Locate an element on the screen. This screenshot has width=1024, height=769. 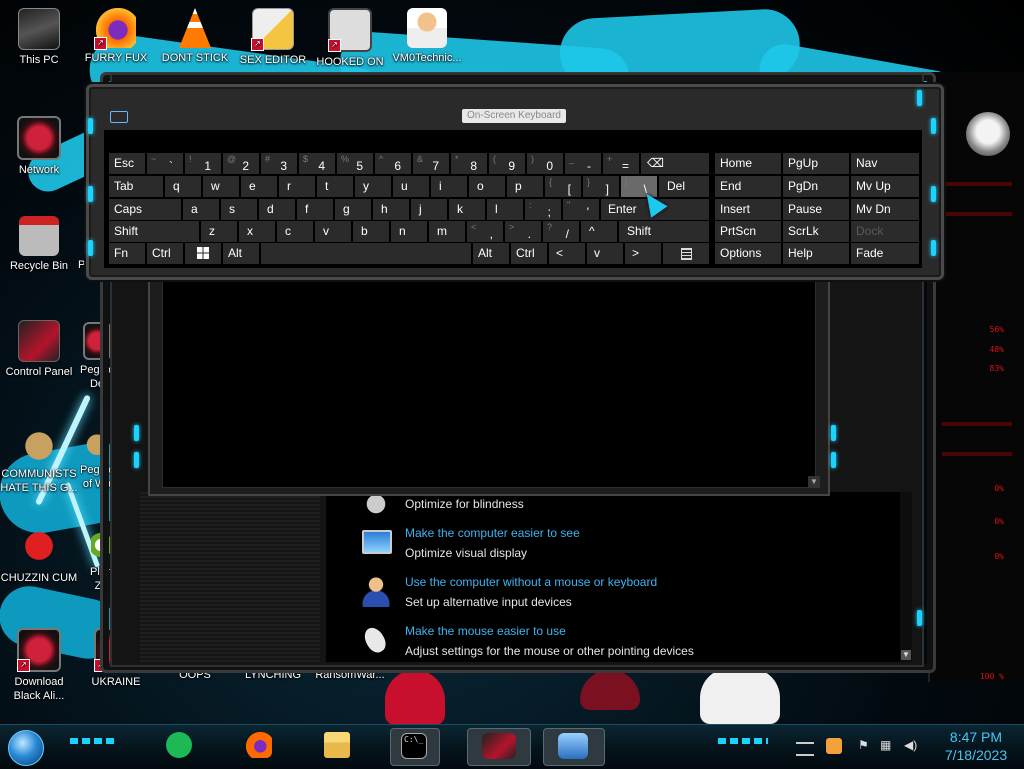
key-2: @2 is located at coordinates (241, 163).